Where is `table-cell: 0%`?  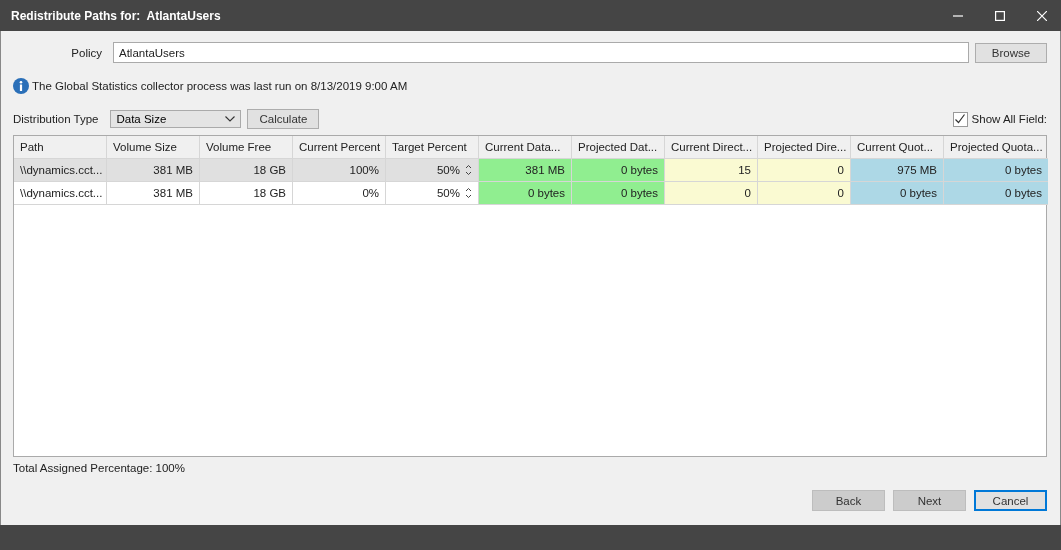 table-cell: 0% is located at coordinates (339, 193).